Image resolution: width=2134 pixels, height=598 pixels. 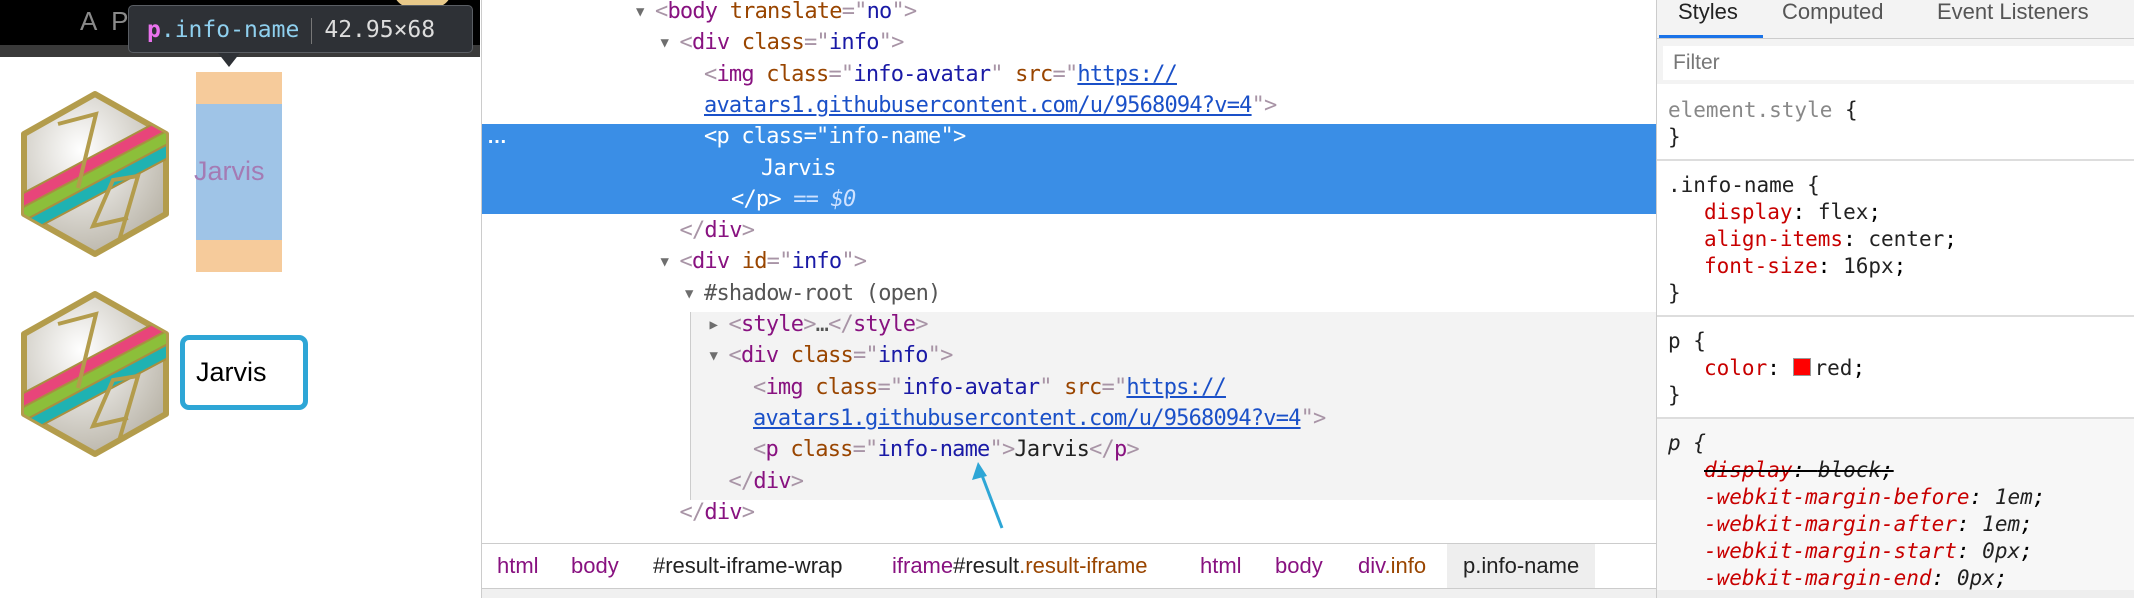 I want to click on tab-computed: Computed, so click(x=1833, y=15).